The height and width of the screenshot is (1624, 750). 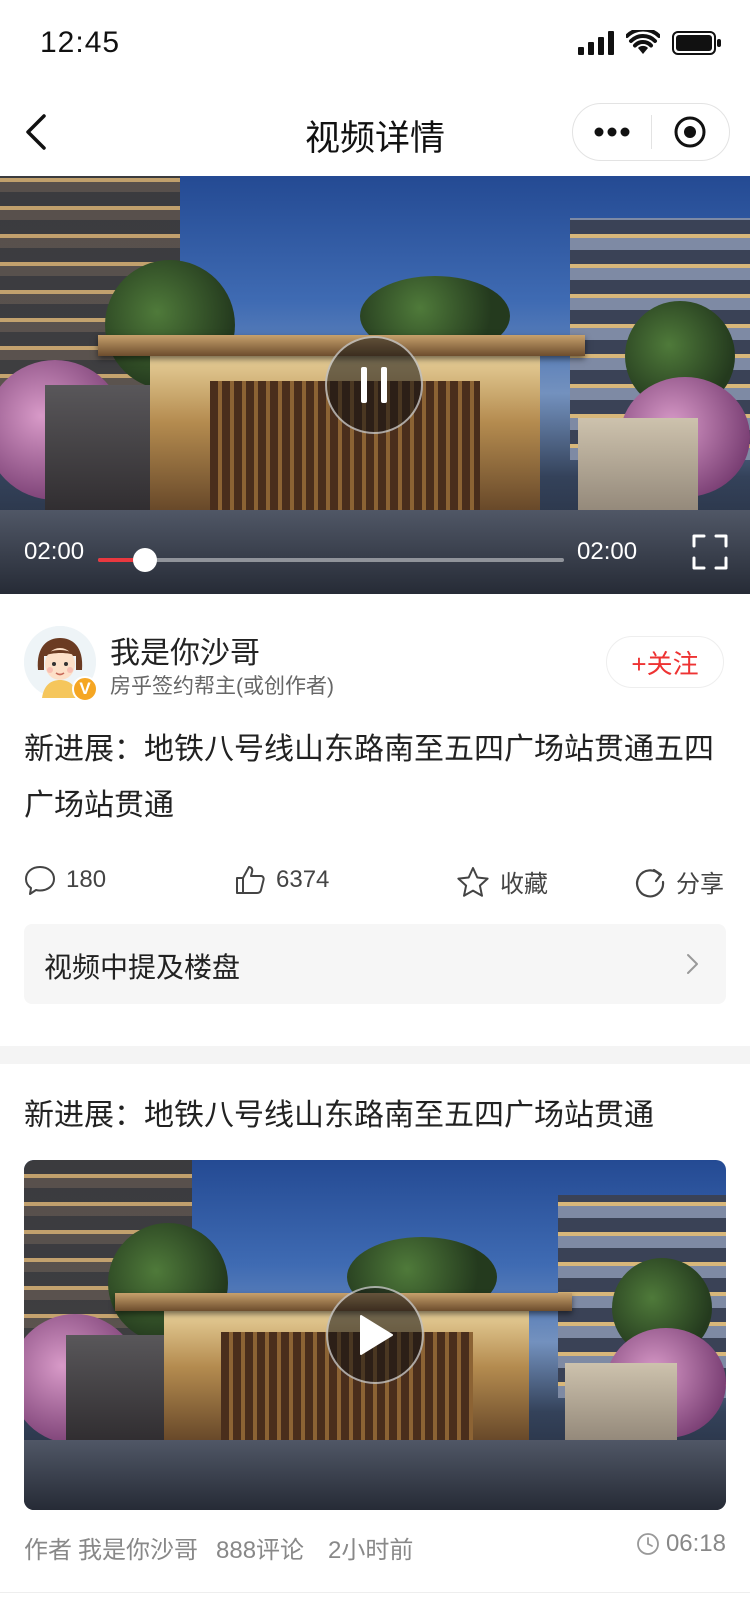 I want to click on verified-badge: V, so click(x=85, y=689).